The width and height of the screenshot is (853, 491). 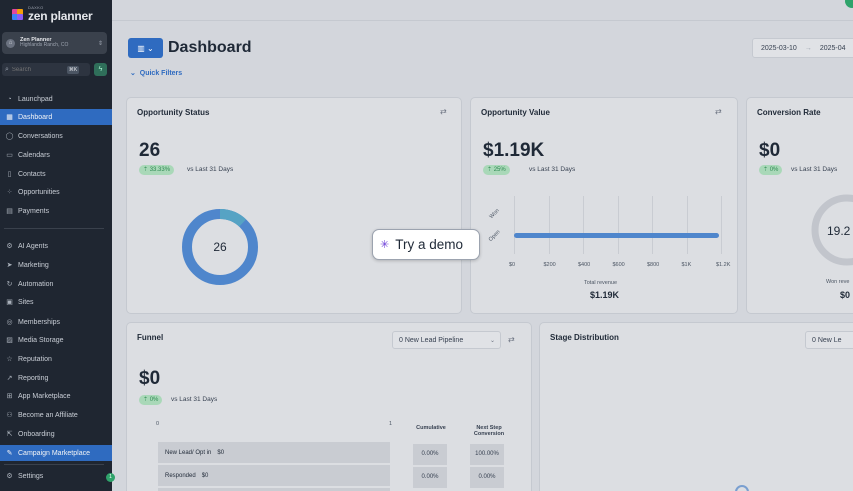 What do you see at coordinates (56, 476) in the screenshot?
I see `sidebar-item-settings: ⚙ Settings` at bounding box center [56, 476].